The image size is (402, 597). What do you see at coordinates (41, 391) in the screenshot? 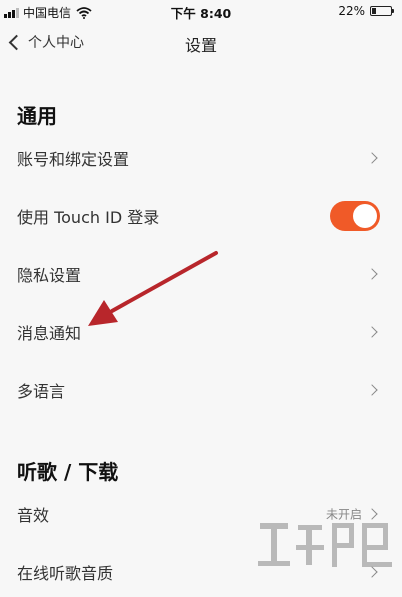
I see `row-label: 多语言` at bounding box center [41, 391].